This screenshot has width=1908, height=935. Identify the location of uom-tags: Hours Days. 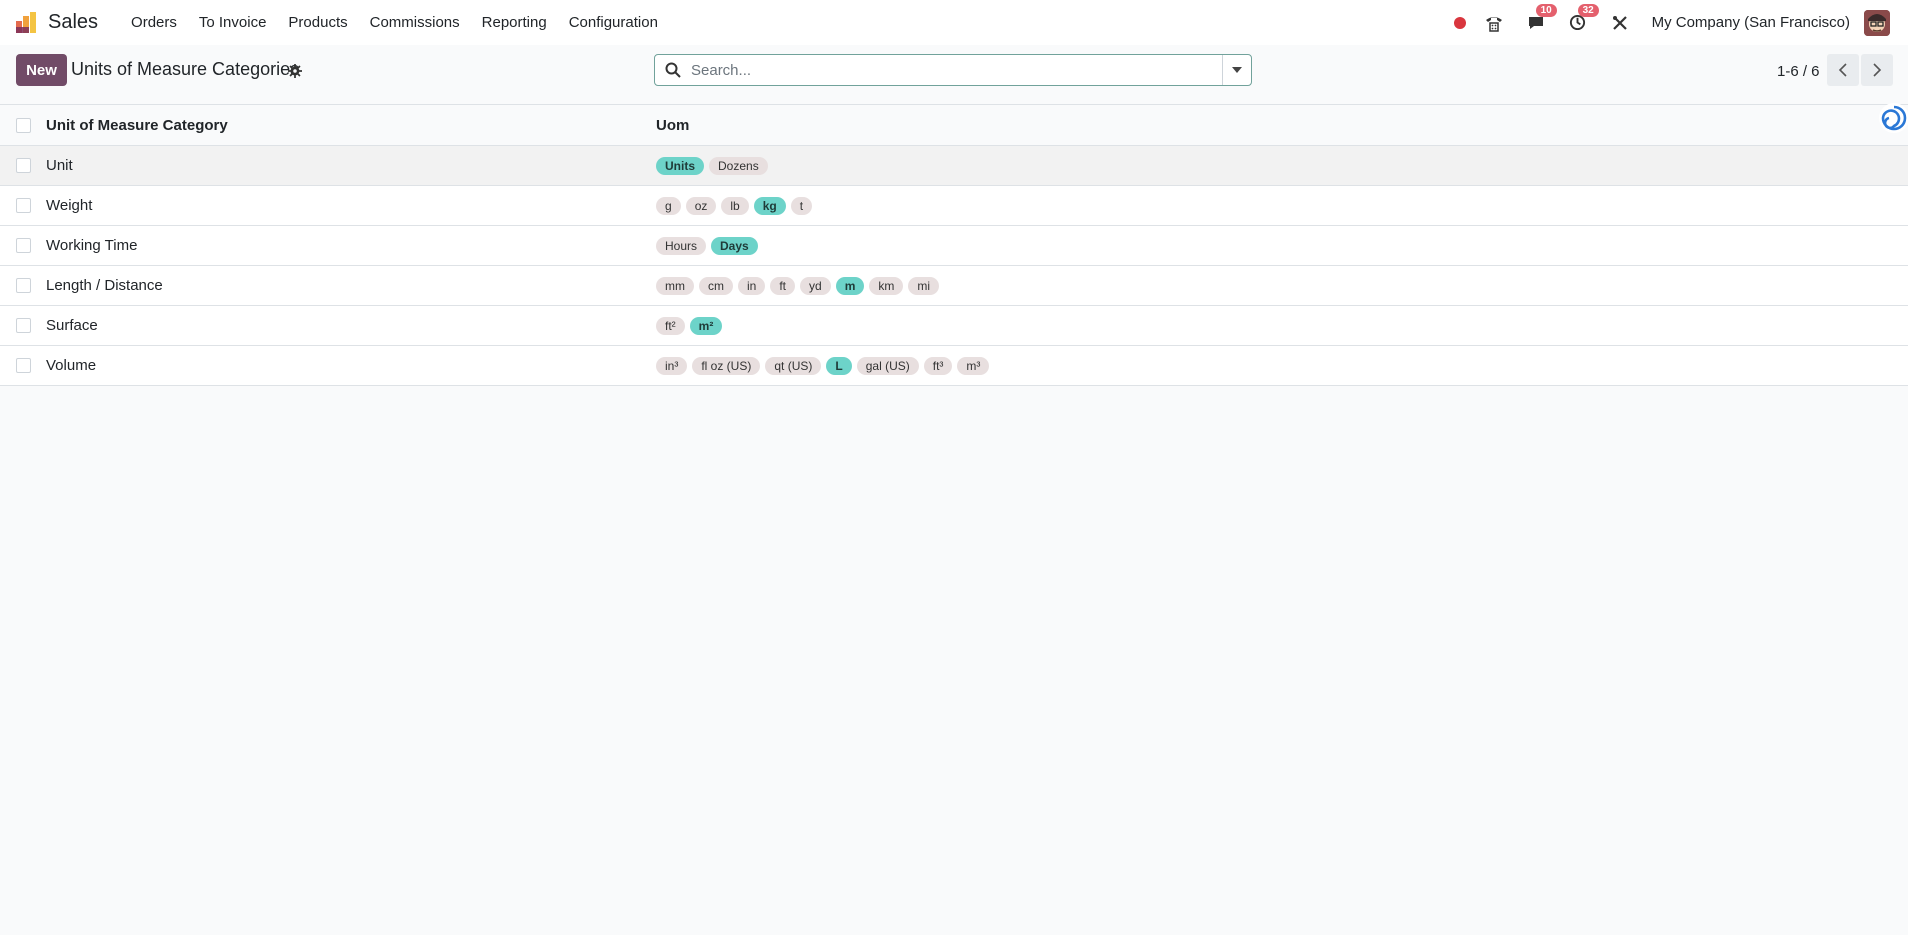
(707, 245).